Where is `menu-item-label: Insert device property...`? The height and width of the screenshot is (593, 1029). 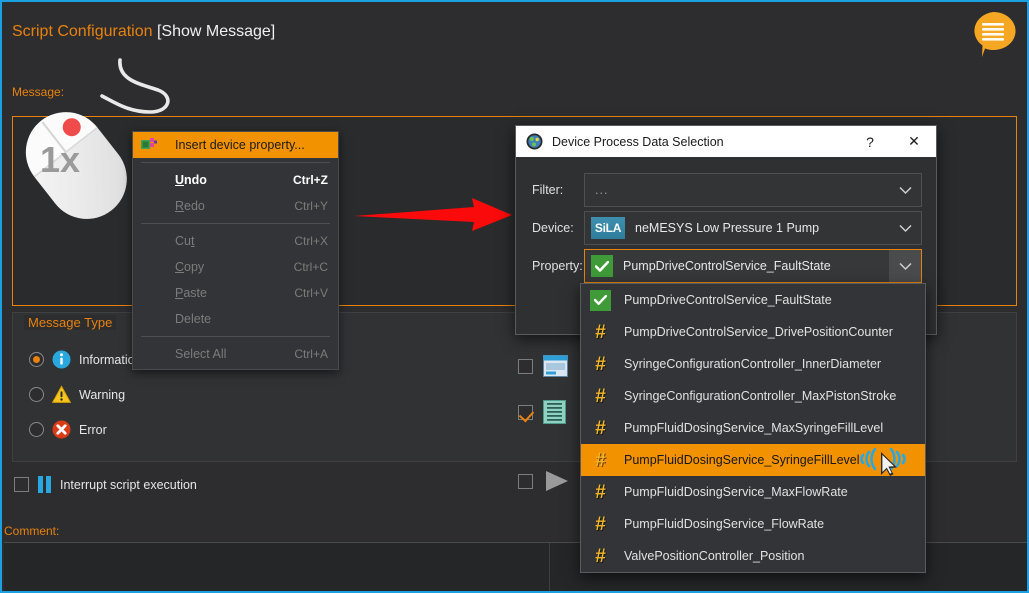 menu-item-label: Insert device property... is located at coordinates (240, 145).